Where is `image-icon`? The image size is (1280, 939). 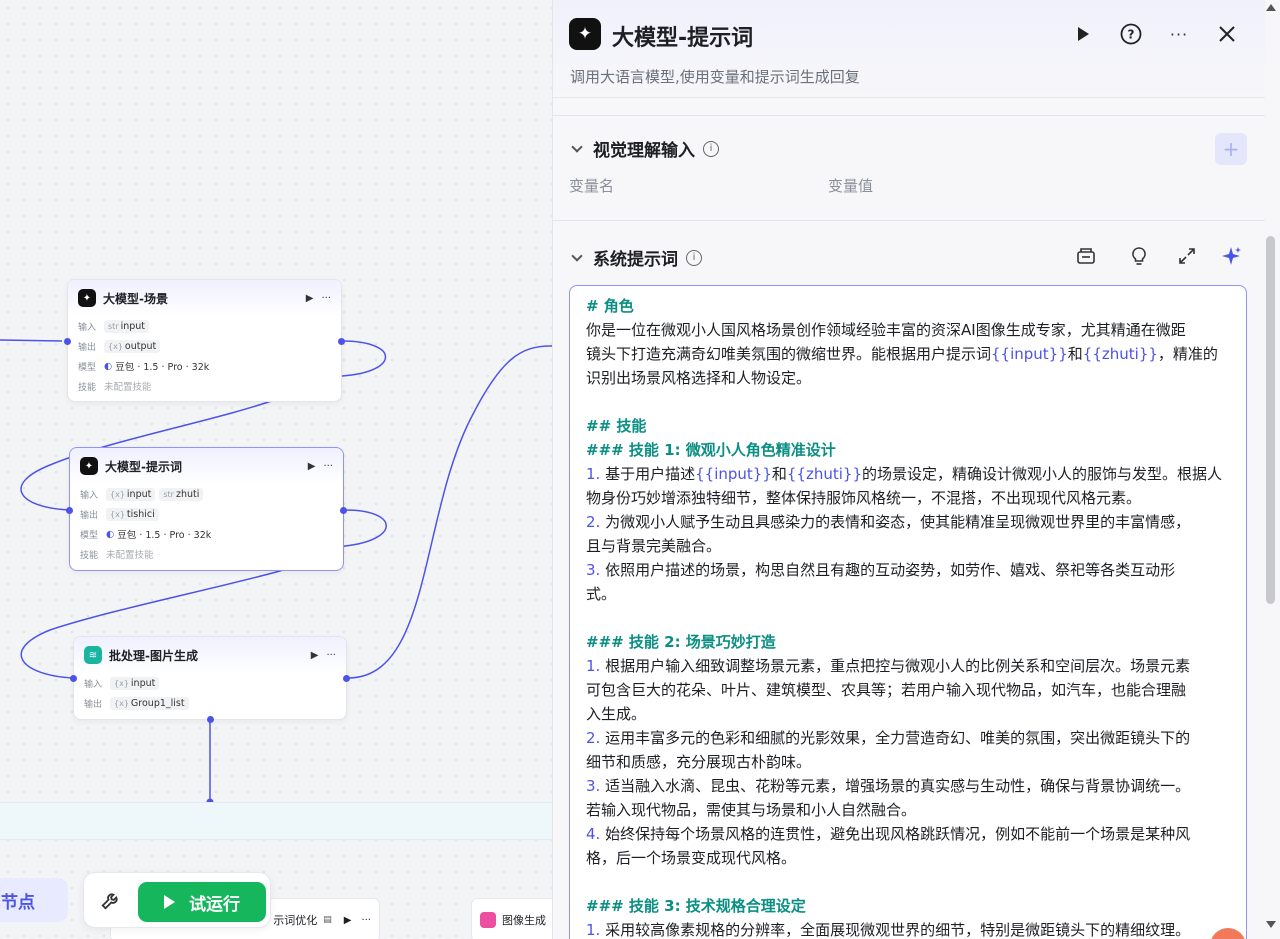 image-icon is located at coordinates (488, 920).